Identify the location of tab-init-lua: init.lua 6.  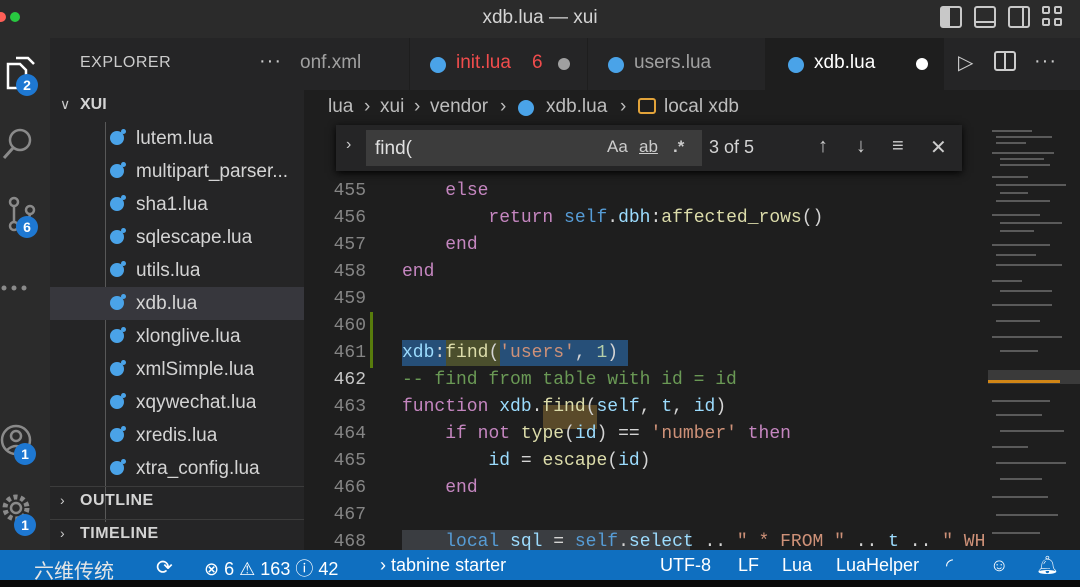
(499, 64).